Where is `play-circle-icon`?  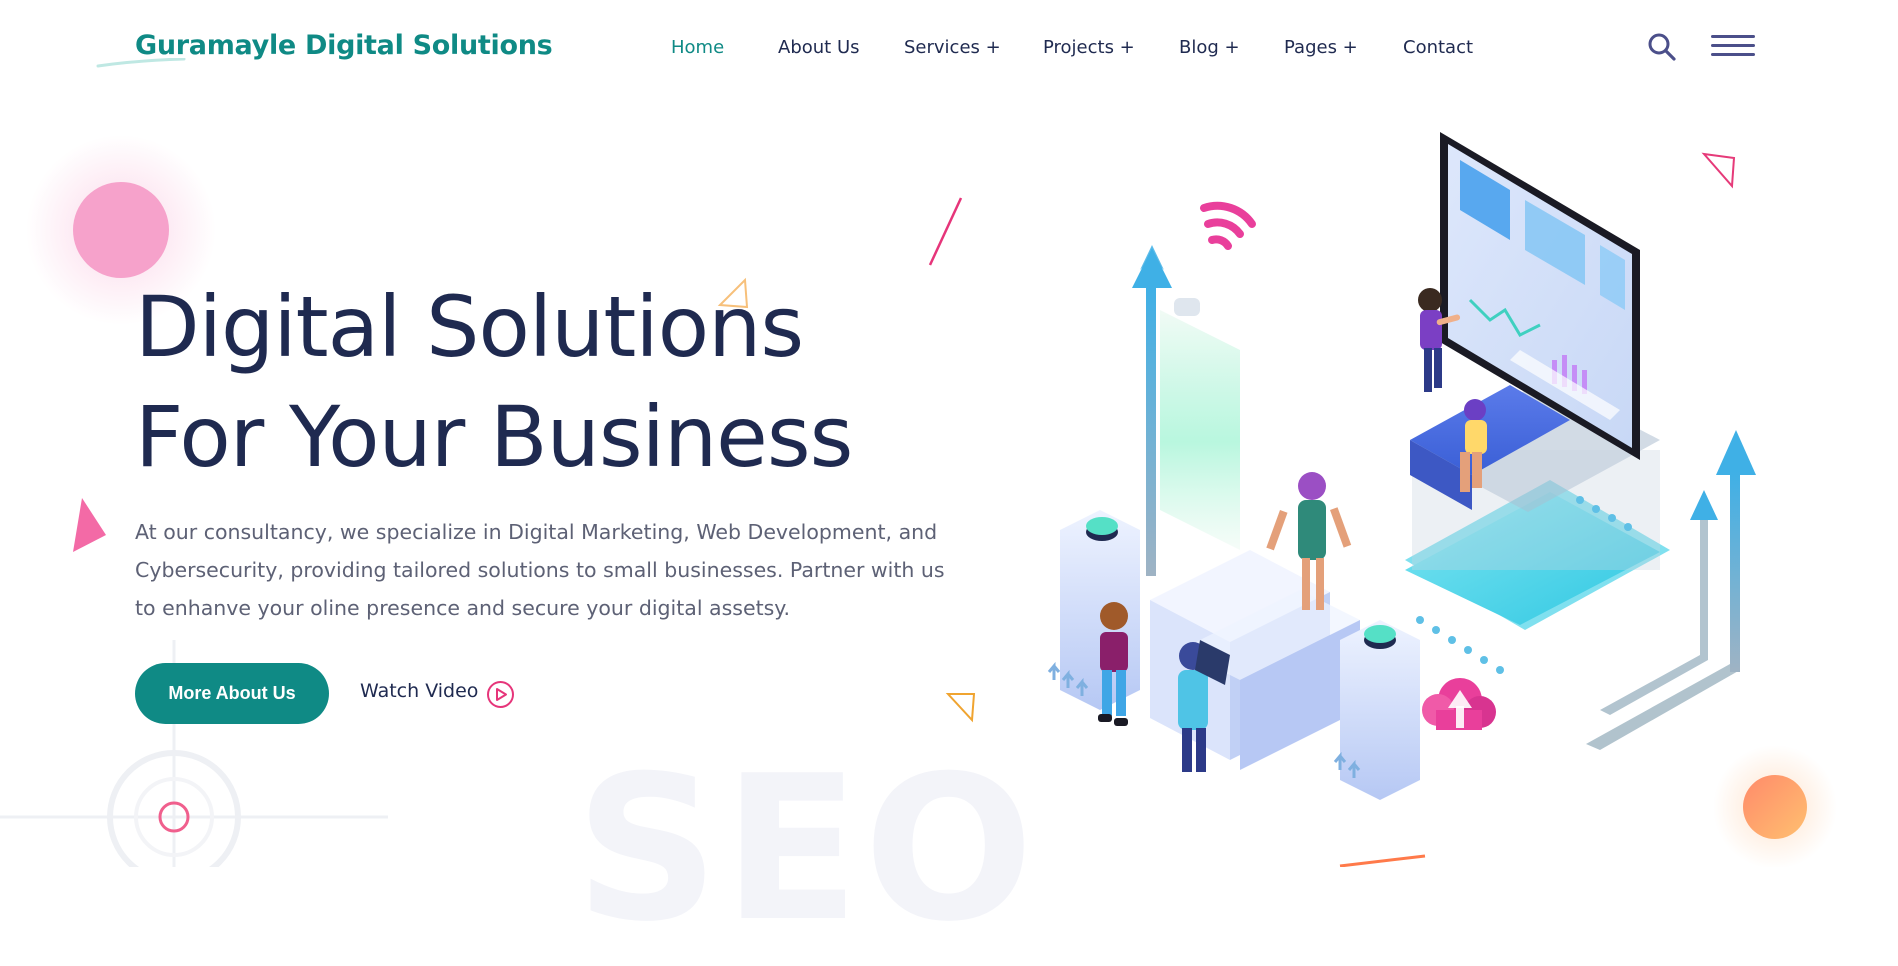 play-circle-icon is located at coordinates (500, 694).